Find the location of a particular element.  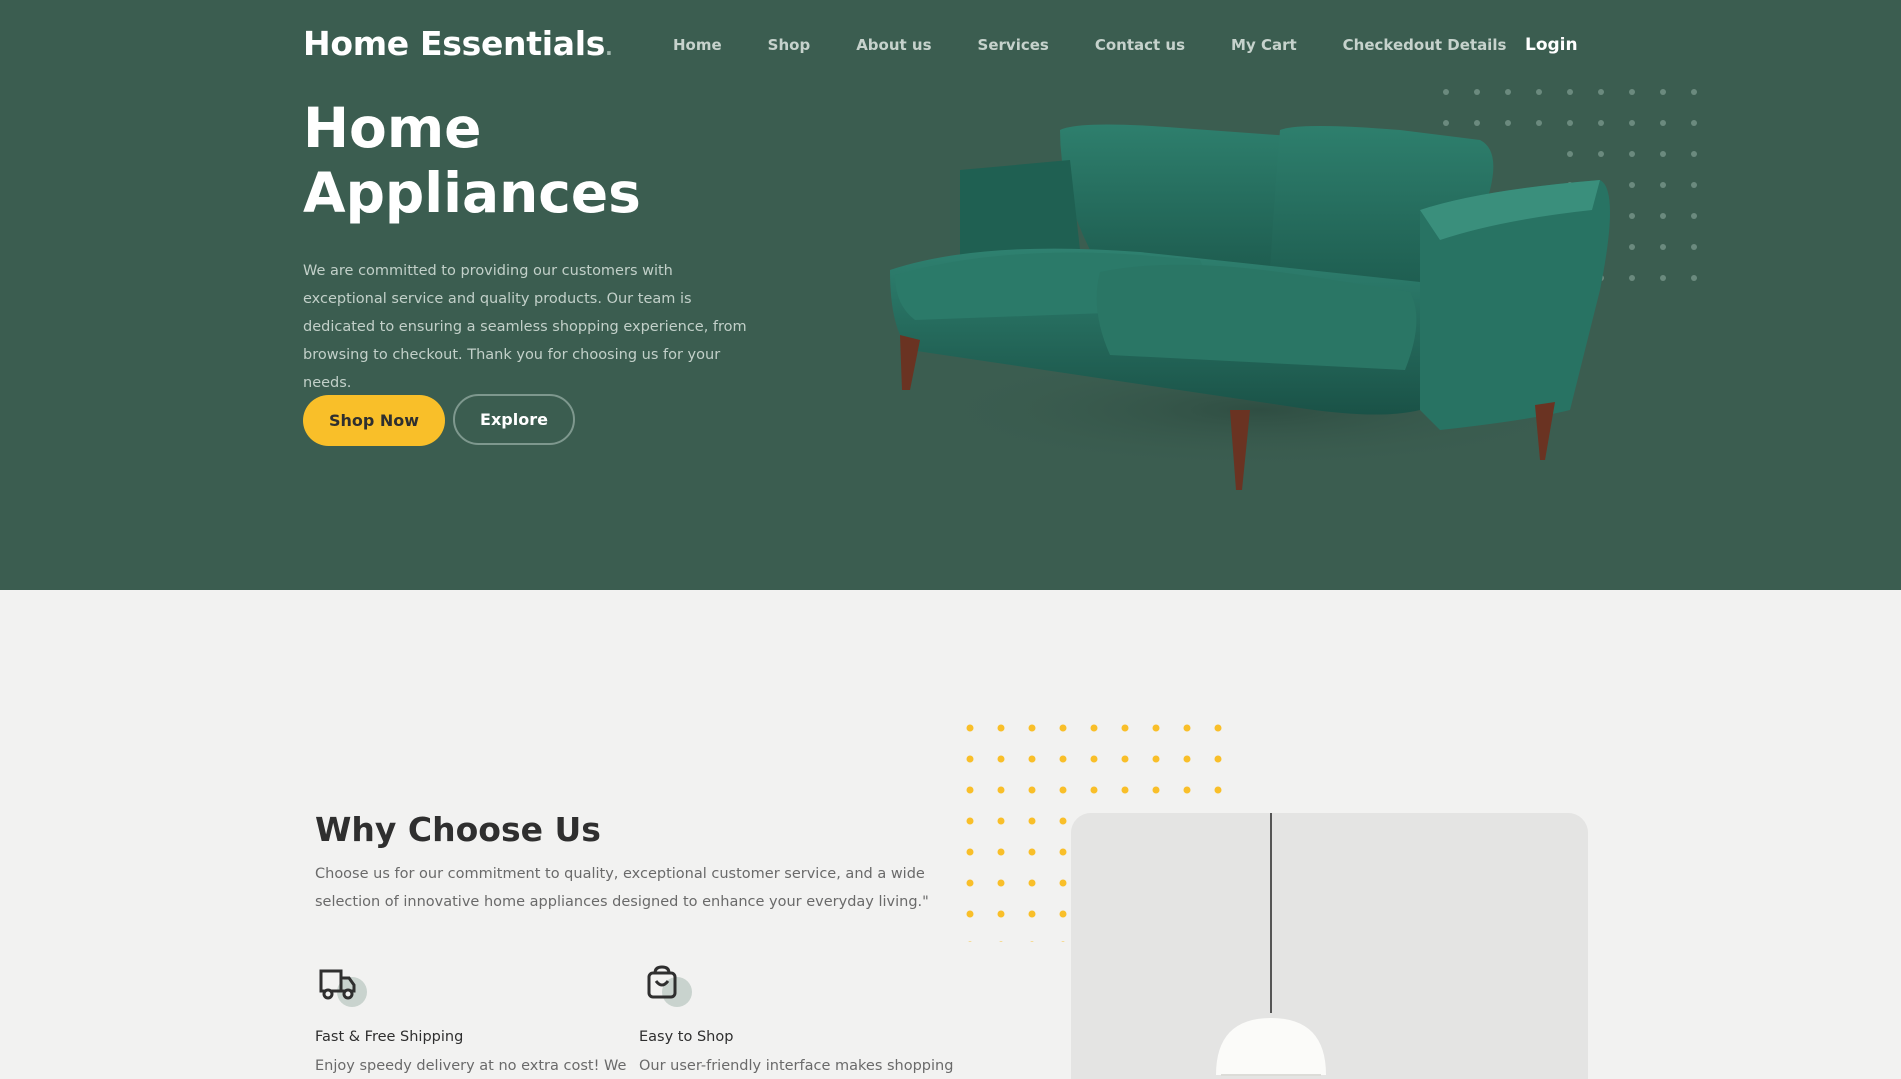

nav-item-shop: Shop is located at coordinates (789, 45).